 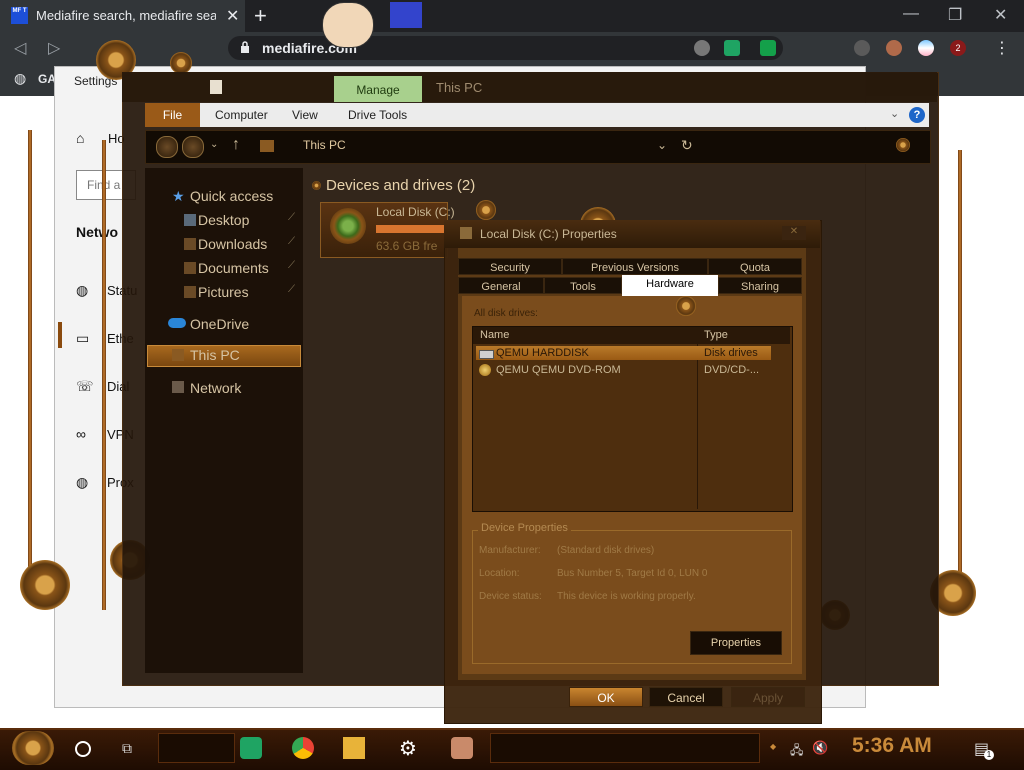 What do you see at coordinates (459, 87) in the screenshot?
I see `explorer-title: This PC` at bounding box center [459, 87].